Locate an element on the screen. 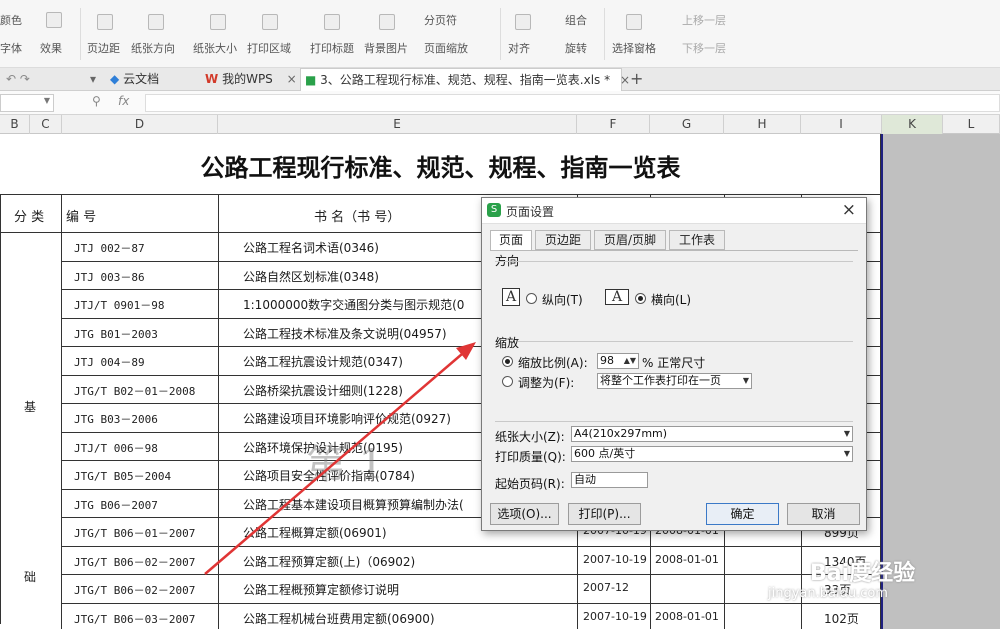 This screenshot has height=629, width=1000. rotate-button: 旋转 is located at coordinates (576, 48).